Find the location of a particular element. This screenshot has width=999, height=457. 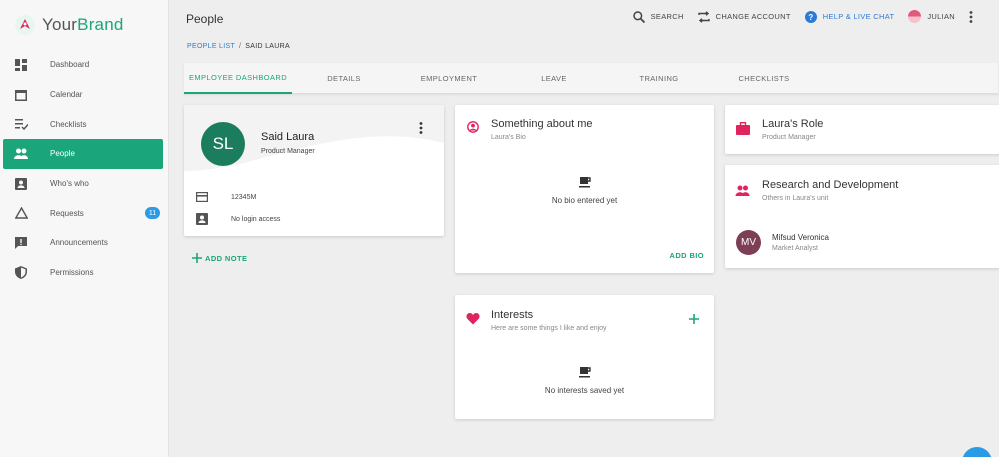

calendar-icon is located at coordinates (21, 95).